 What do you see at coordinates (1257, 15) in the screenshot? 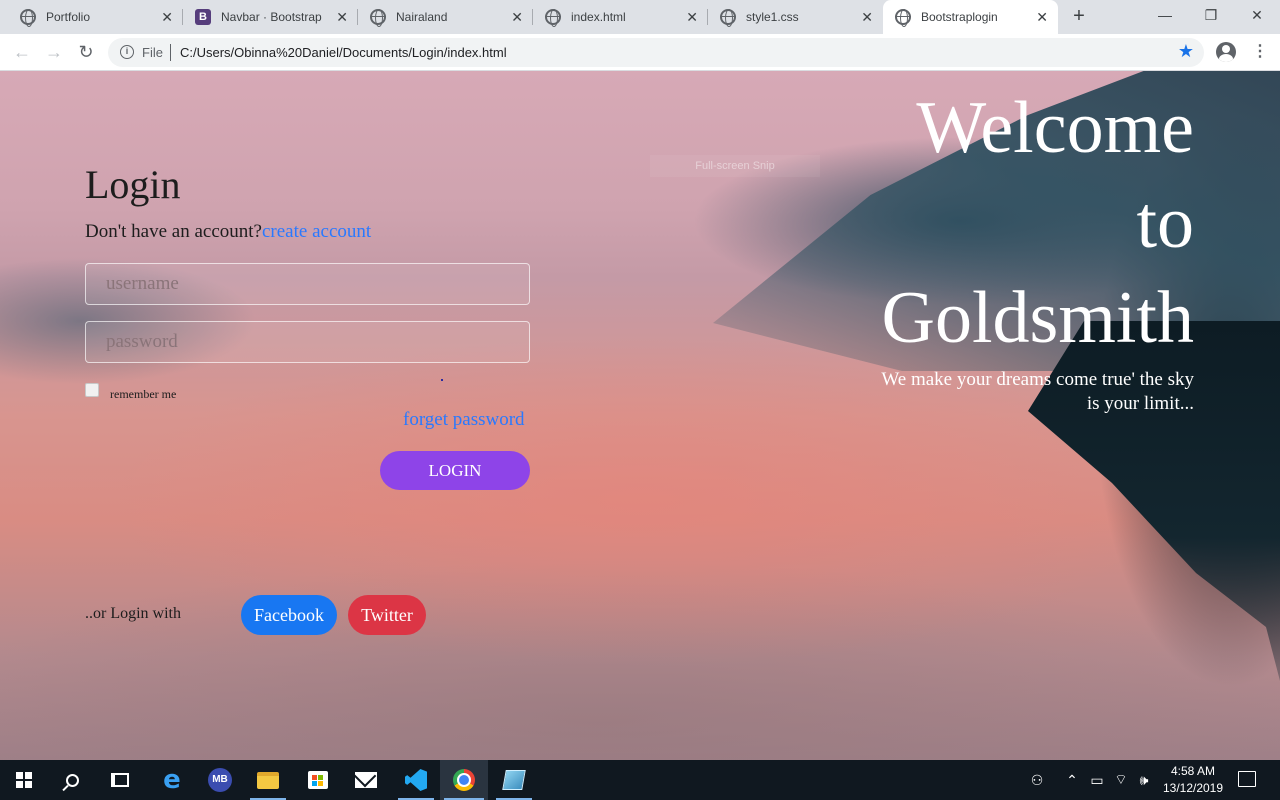
I see `window-close-button: ✕` at bounding box center [1257, 15].